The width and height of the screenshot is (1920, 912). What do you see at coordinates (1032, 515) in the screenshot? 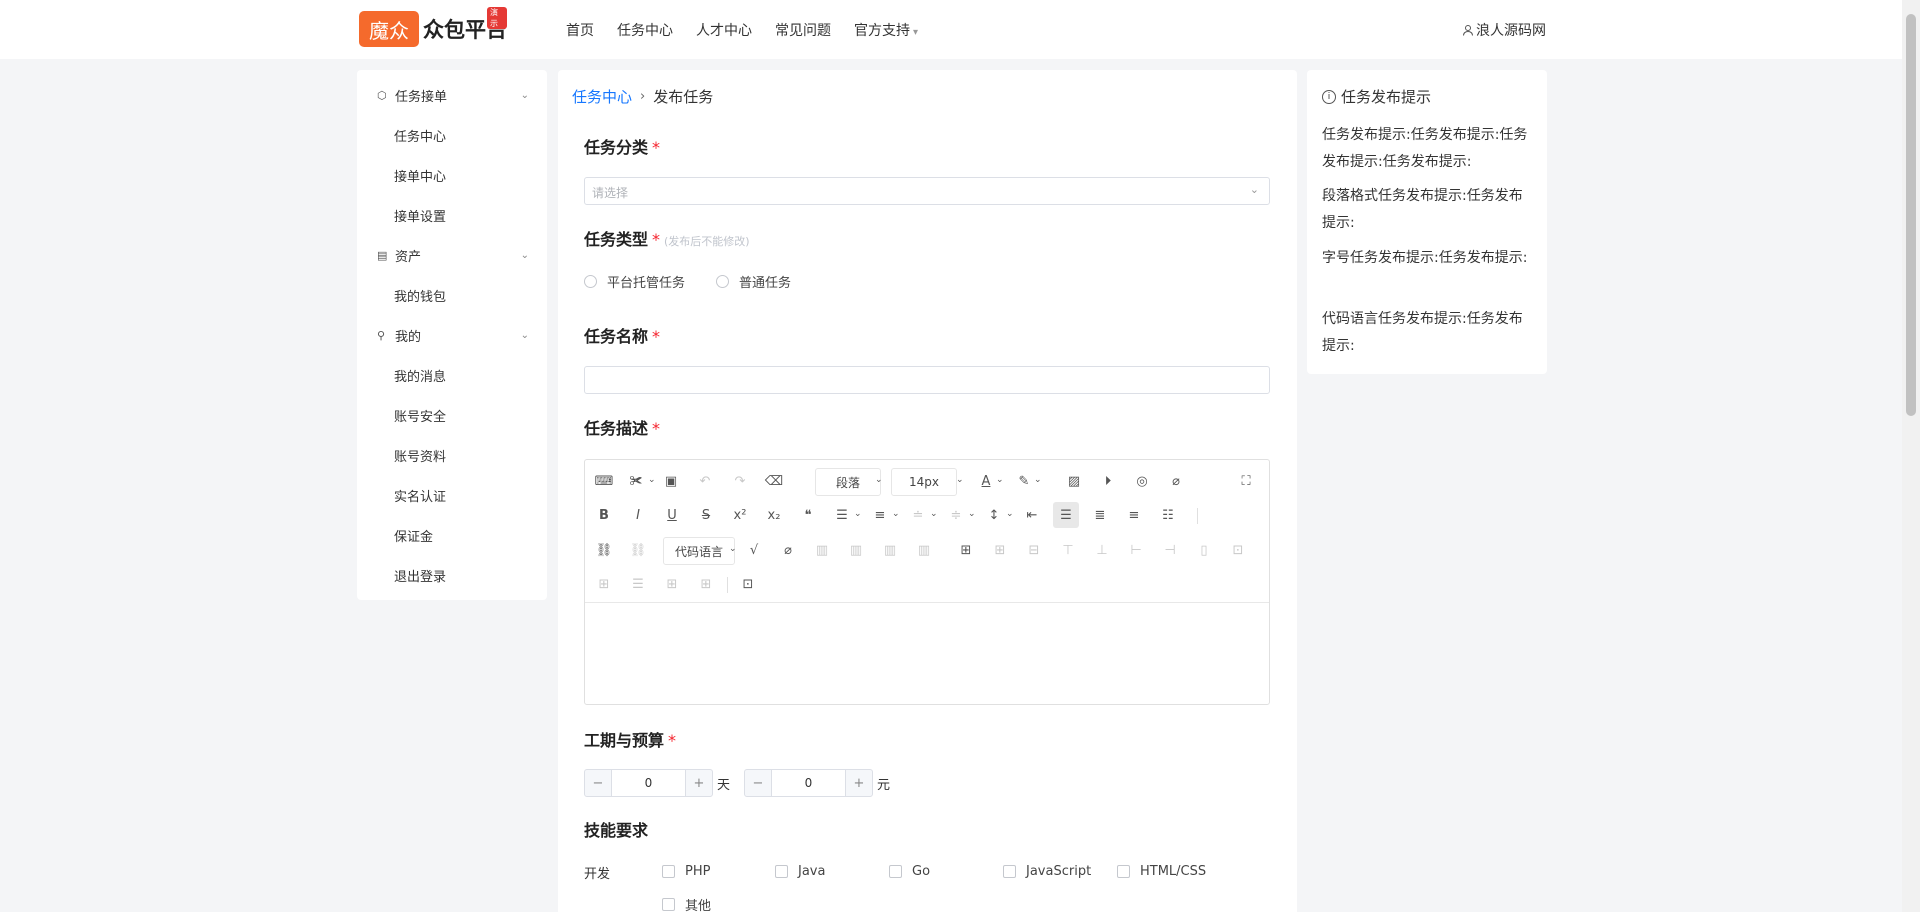
I see `outdent-icon: ⇤` at bounding box center [1032, 515].